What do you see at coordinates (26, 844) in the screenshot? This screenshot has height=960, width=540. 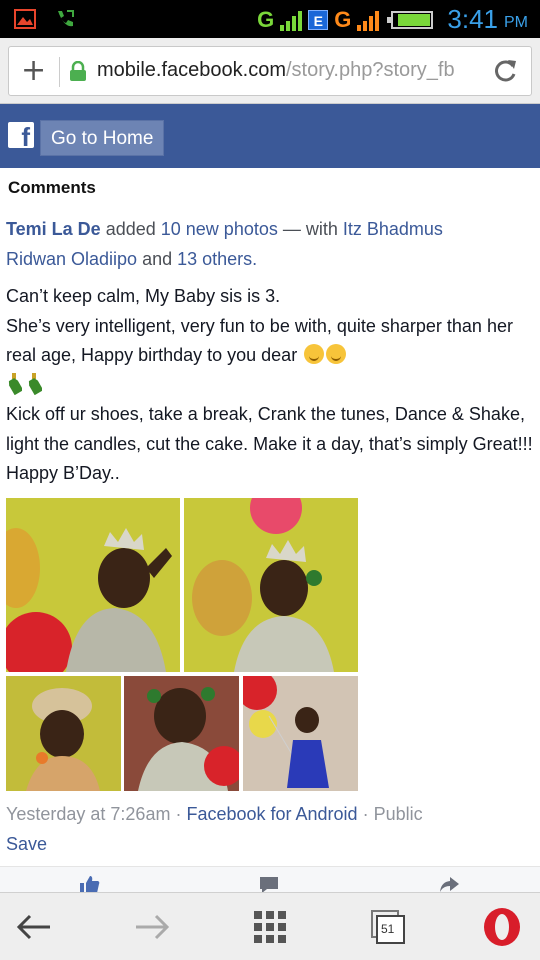 I see `save-link: Save` at bounding box center [26, 844].